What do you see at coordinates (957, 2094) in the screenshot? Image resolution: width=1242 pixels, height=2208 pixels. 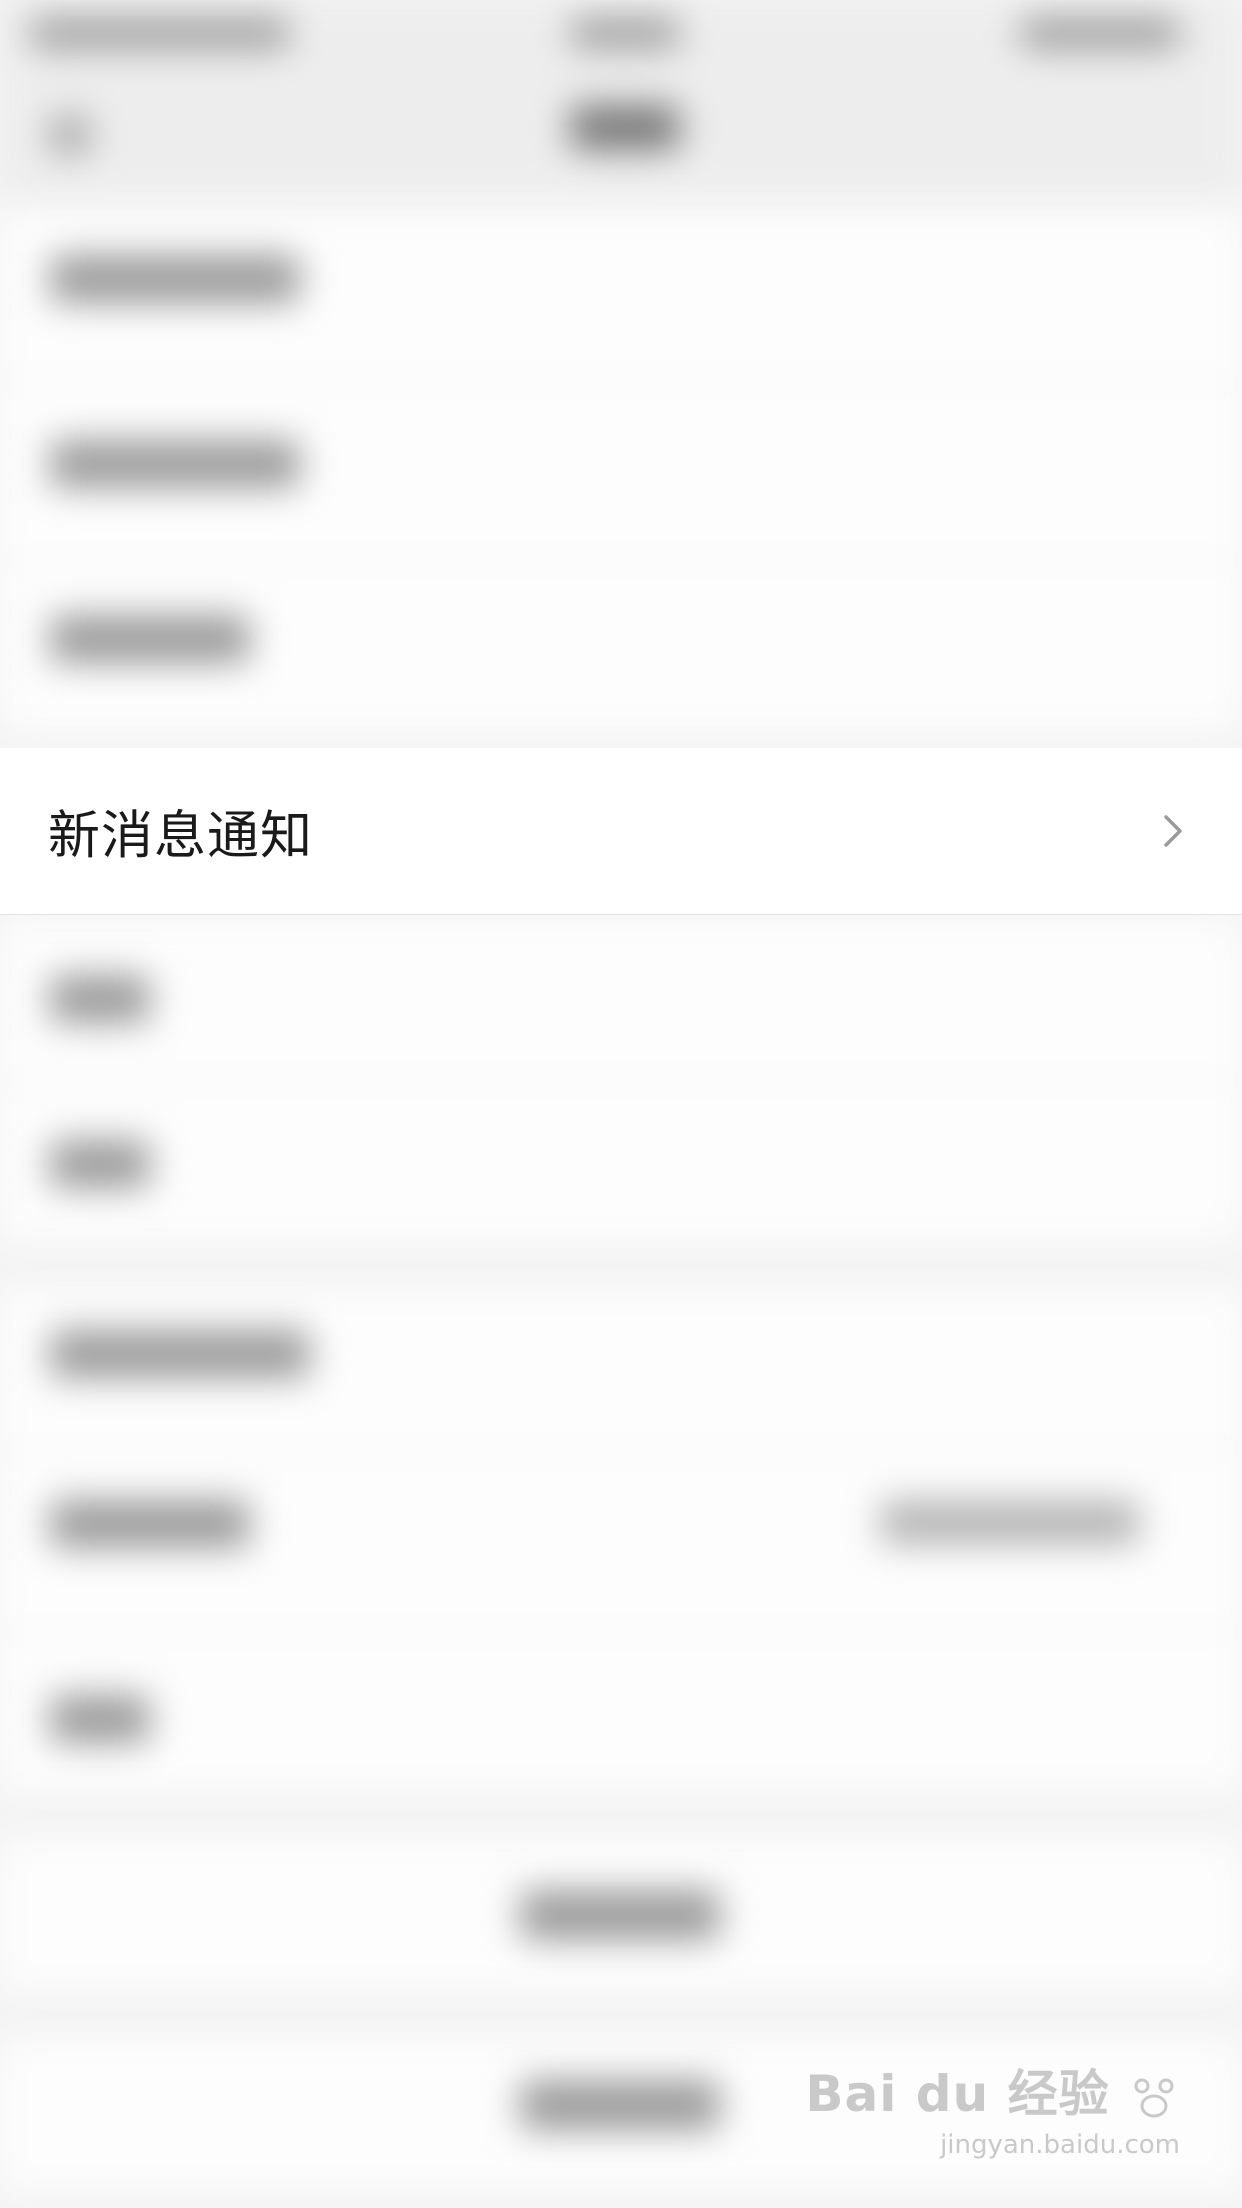 I see `watermark-logo-text: Bai du 经验` at bounding box center [957, 2094].